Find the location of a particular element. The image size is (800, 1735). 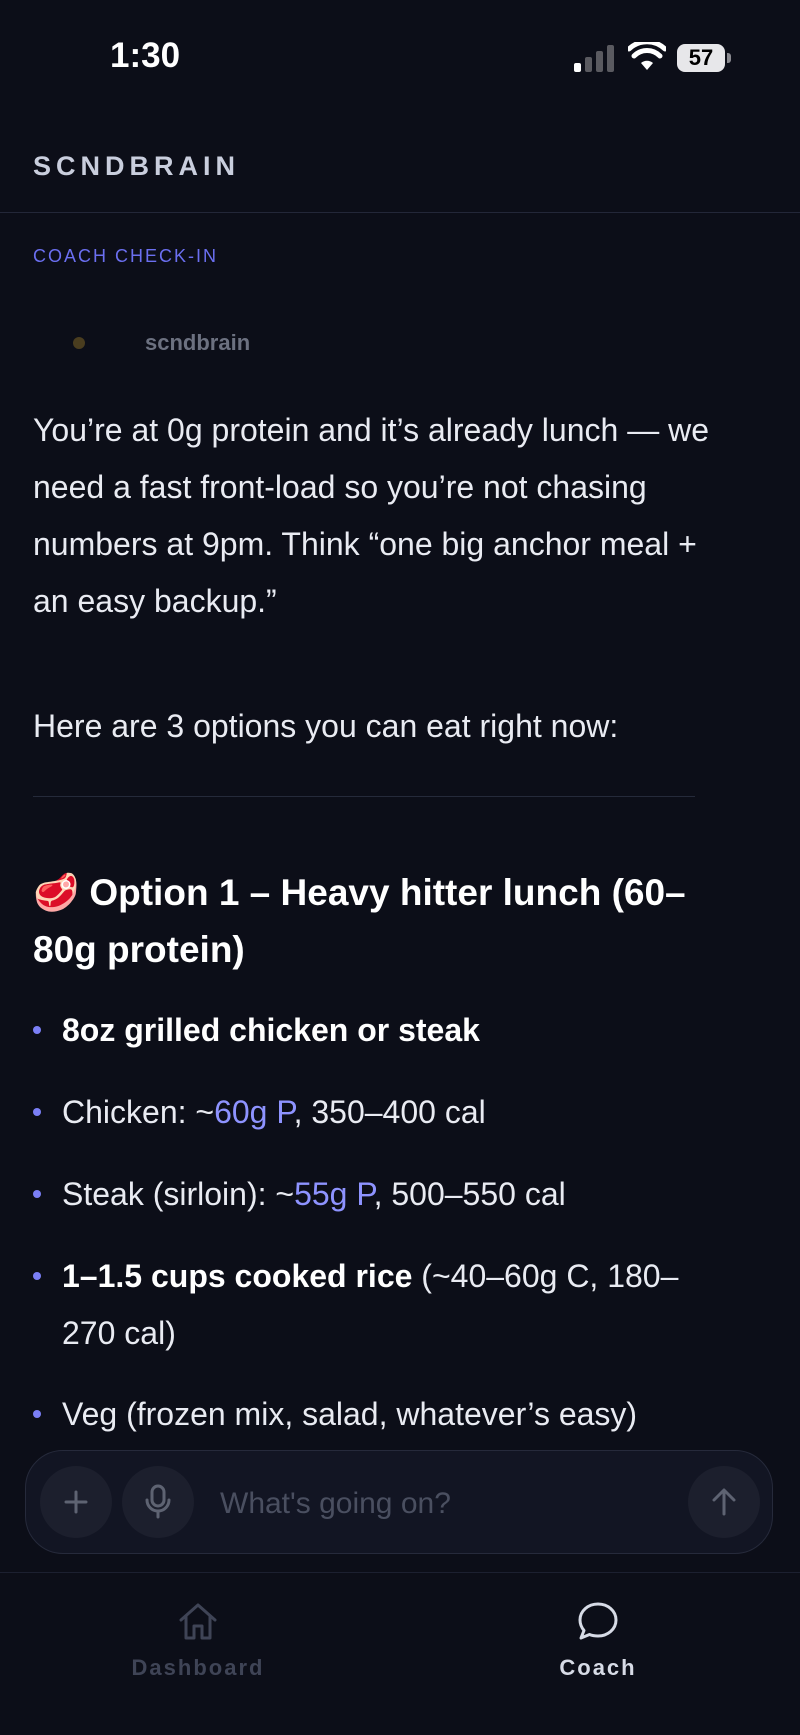

send-button is located at coordinates (724, 1502).